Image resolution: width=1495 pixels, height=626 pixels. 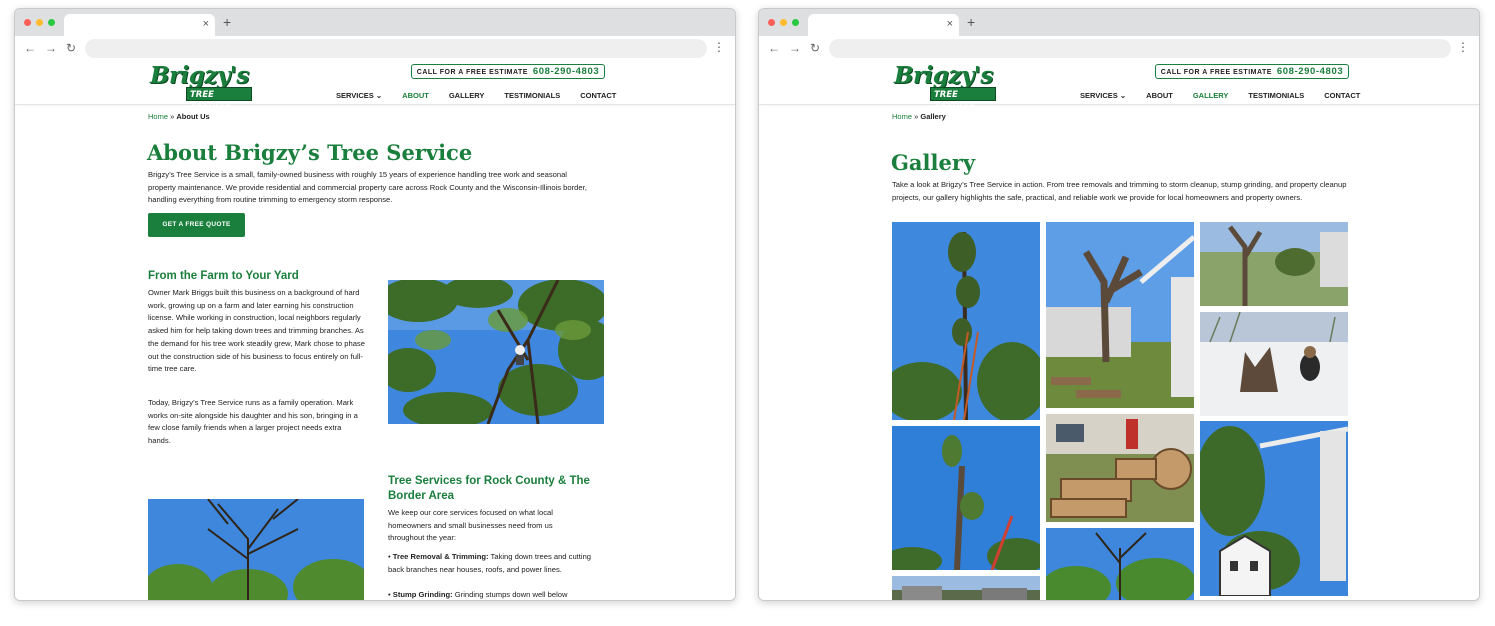 What do you see at coordinates (196, 225) in the screenshot?
I see `get-free-quote-button: GET A FREE QUOTE` at bounding box center [196, 225].